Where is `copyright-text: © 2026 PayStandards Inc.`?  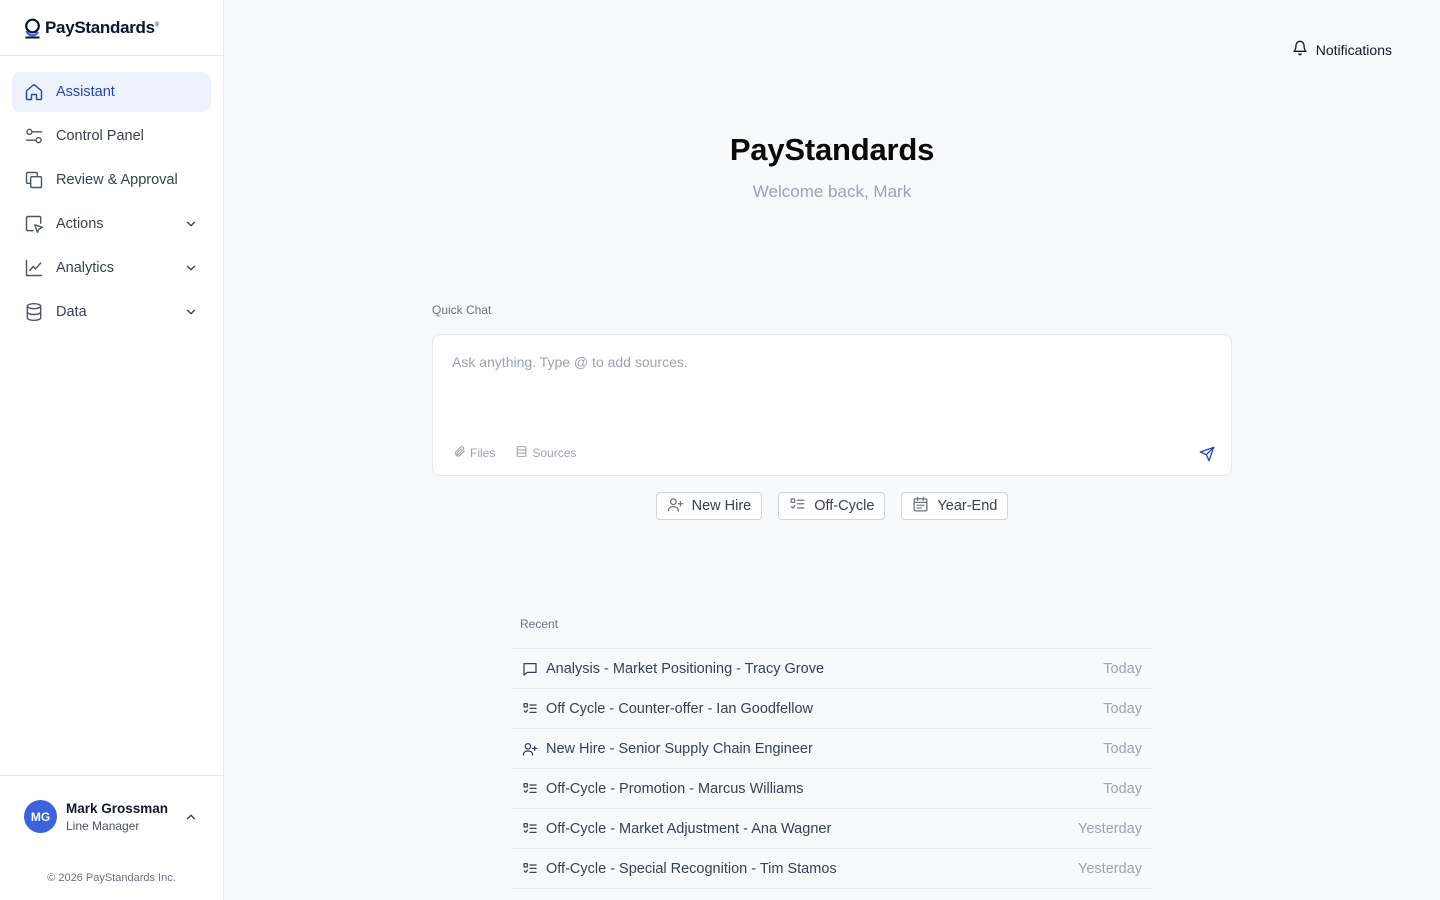 copyright-text: © 2026 PayStandards Inc. is located at coordinates (111, 878).